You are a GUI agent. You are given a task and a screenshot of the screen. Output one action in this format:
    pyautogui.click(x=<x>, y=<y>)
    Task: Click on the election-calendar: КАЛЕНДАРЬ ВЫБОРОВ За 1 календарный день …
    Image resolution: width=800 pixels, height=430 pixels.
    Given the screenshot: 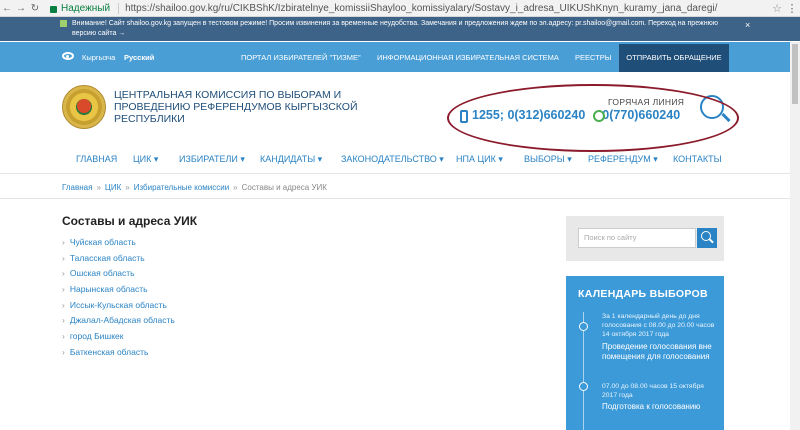 What is the action you would take?
    pyautogui.click(x=645, y=353)
    